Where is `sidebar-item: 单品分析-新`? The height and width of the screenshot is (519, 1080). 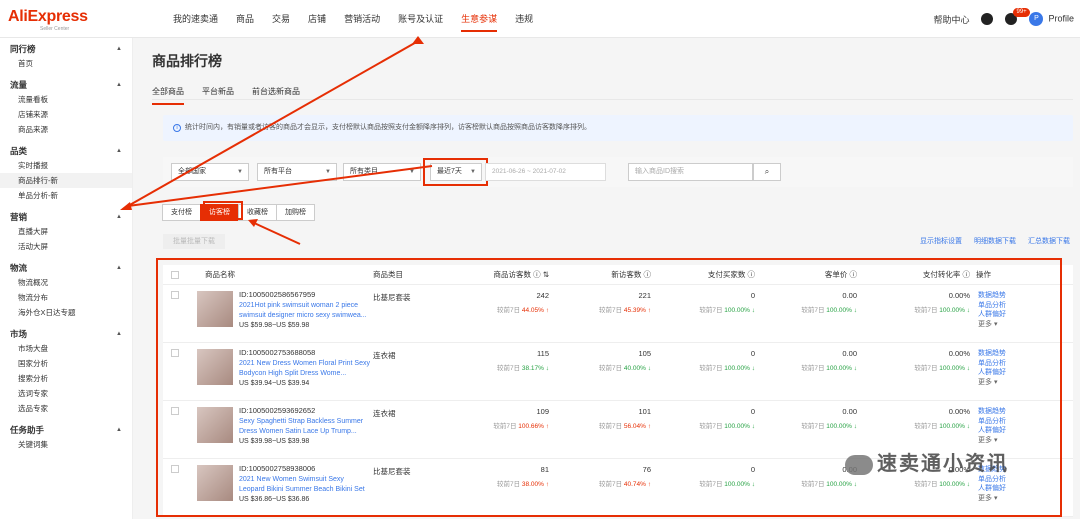
sidebar-item: 单品分析-新 is located at coordinates (66, 195).